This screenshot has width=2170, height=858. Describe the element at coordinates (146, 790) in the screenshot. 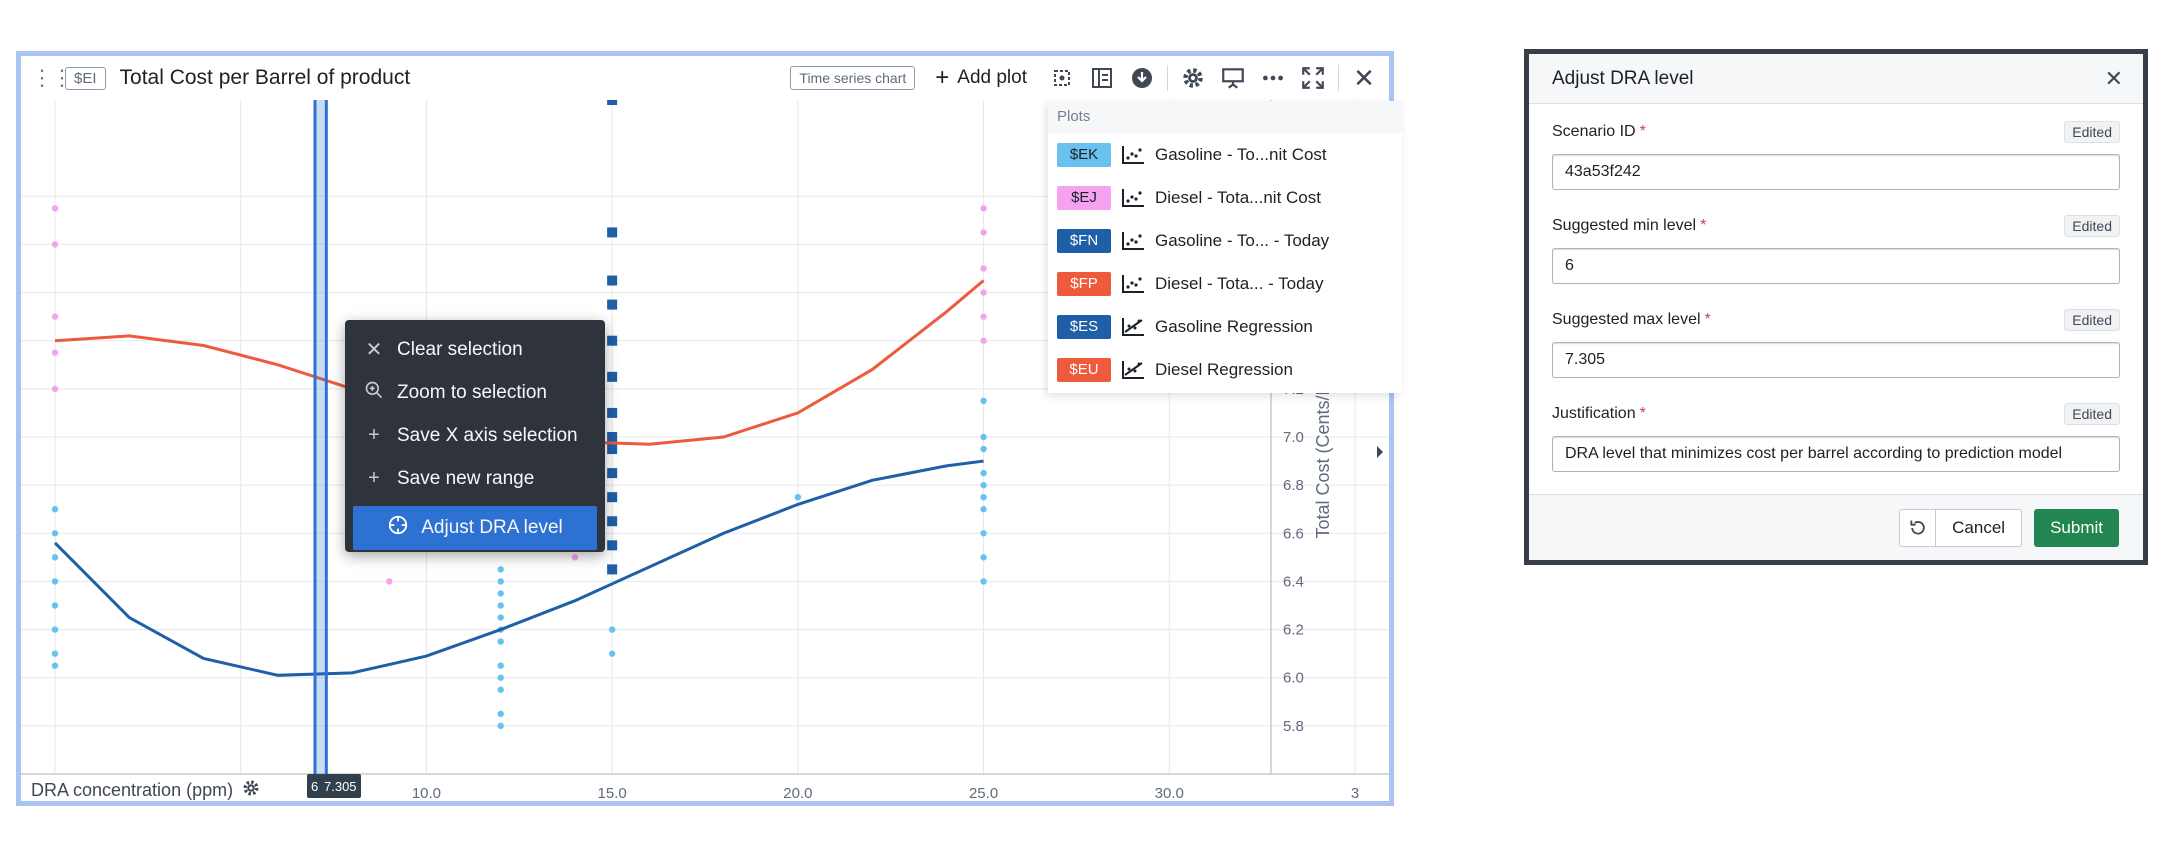

I see `x-axis-label: DRA concentration (ppm)` at that location.